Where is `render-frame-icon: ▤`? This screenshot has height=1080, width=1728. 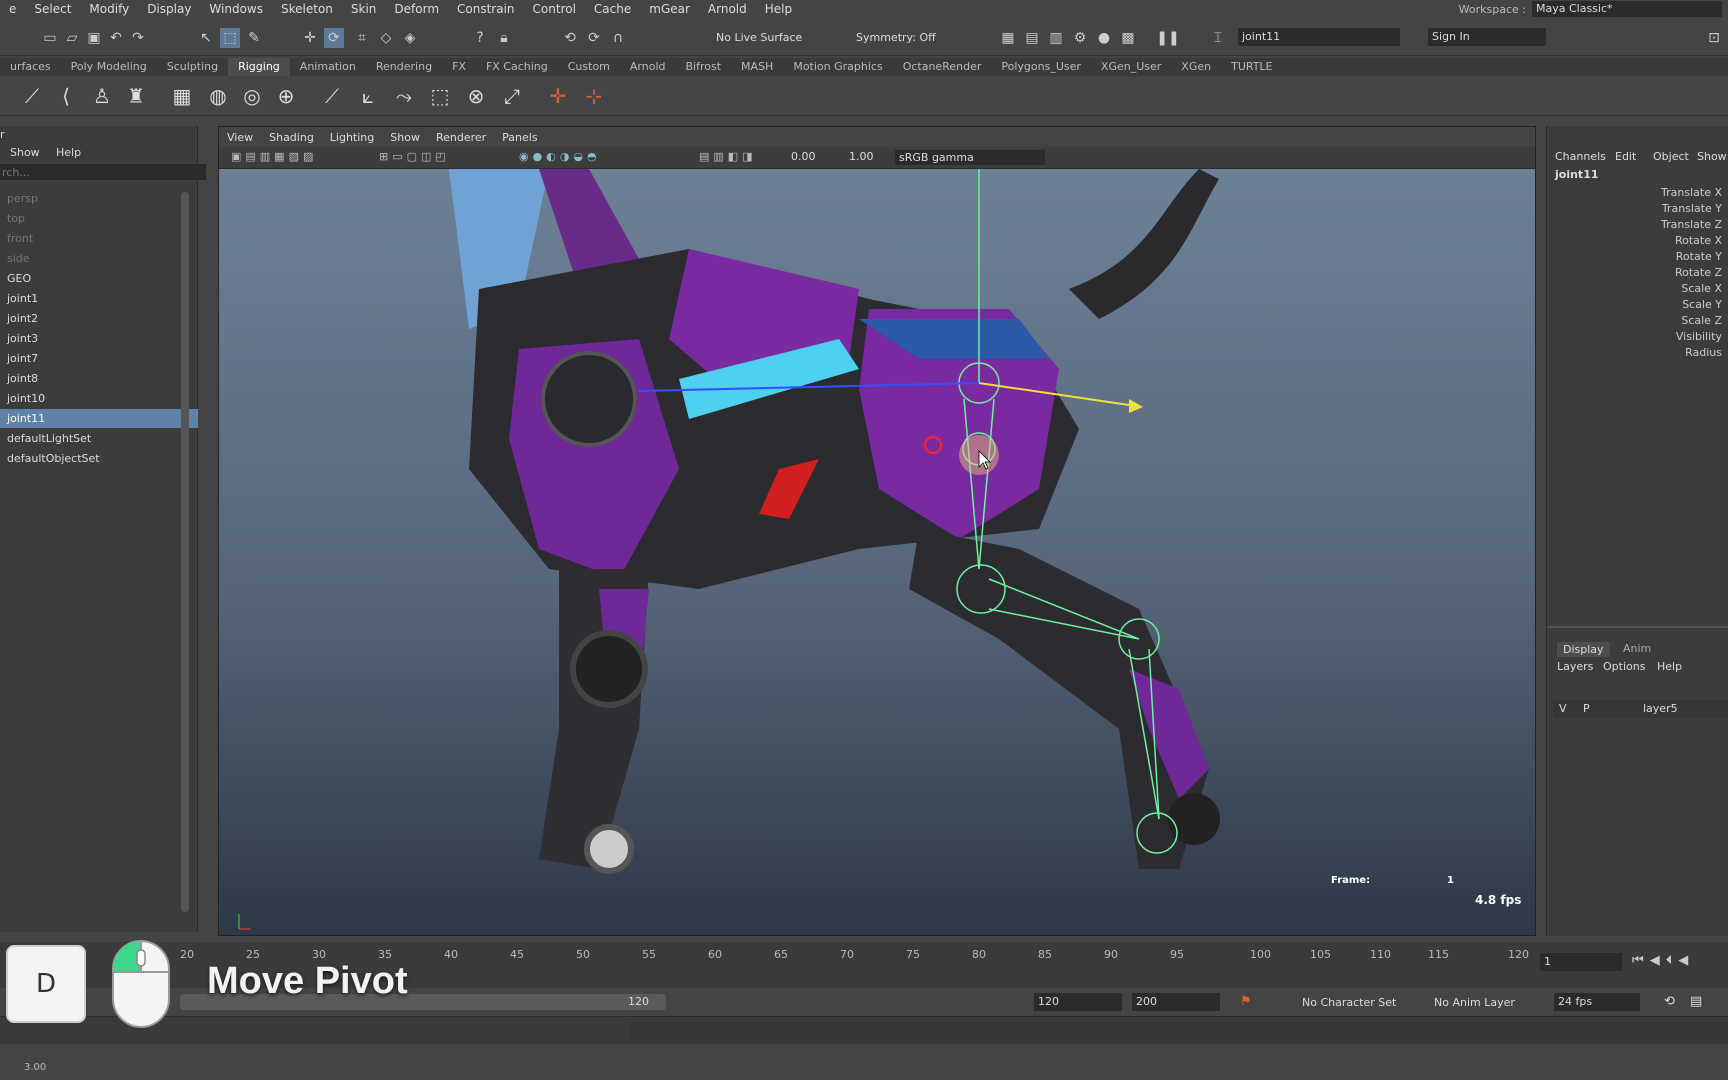 render-frame-icon: ▤ is located at coordinates (1032, 38).